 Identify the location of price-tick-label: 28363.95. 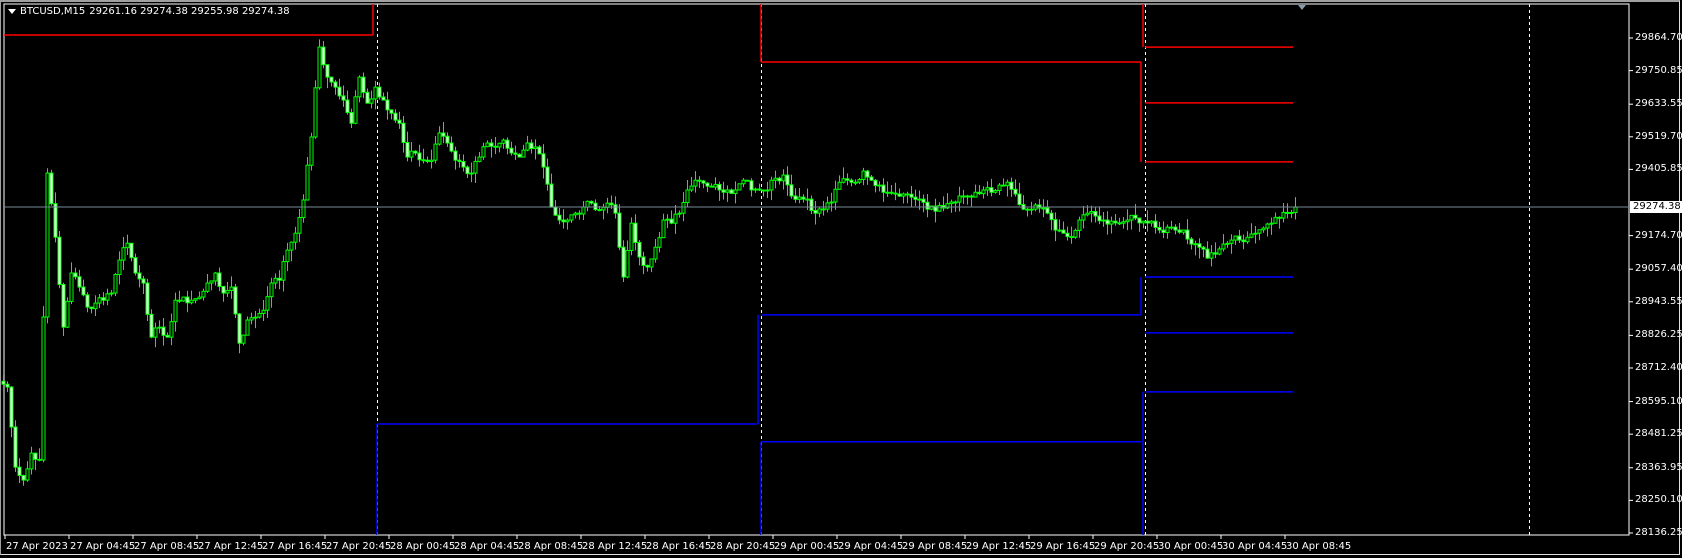
(1658, 467).